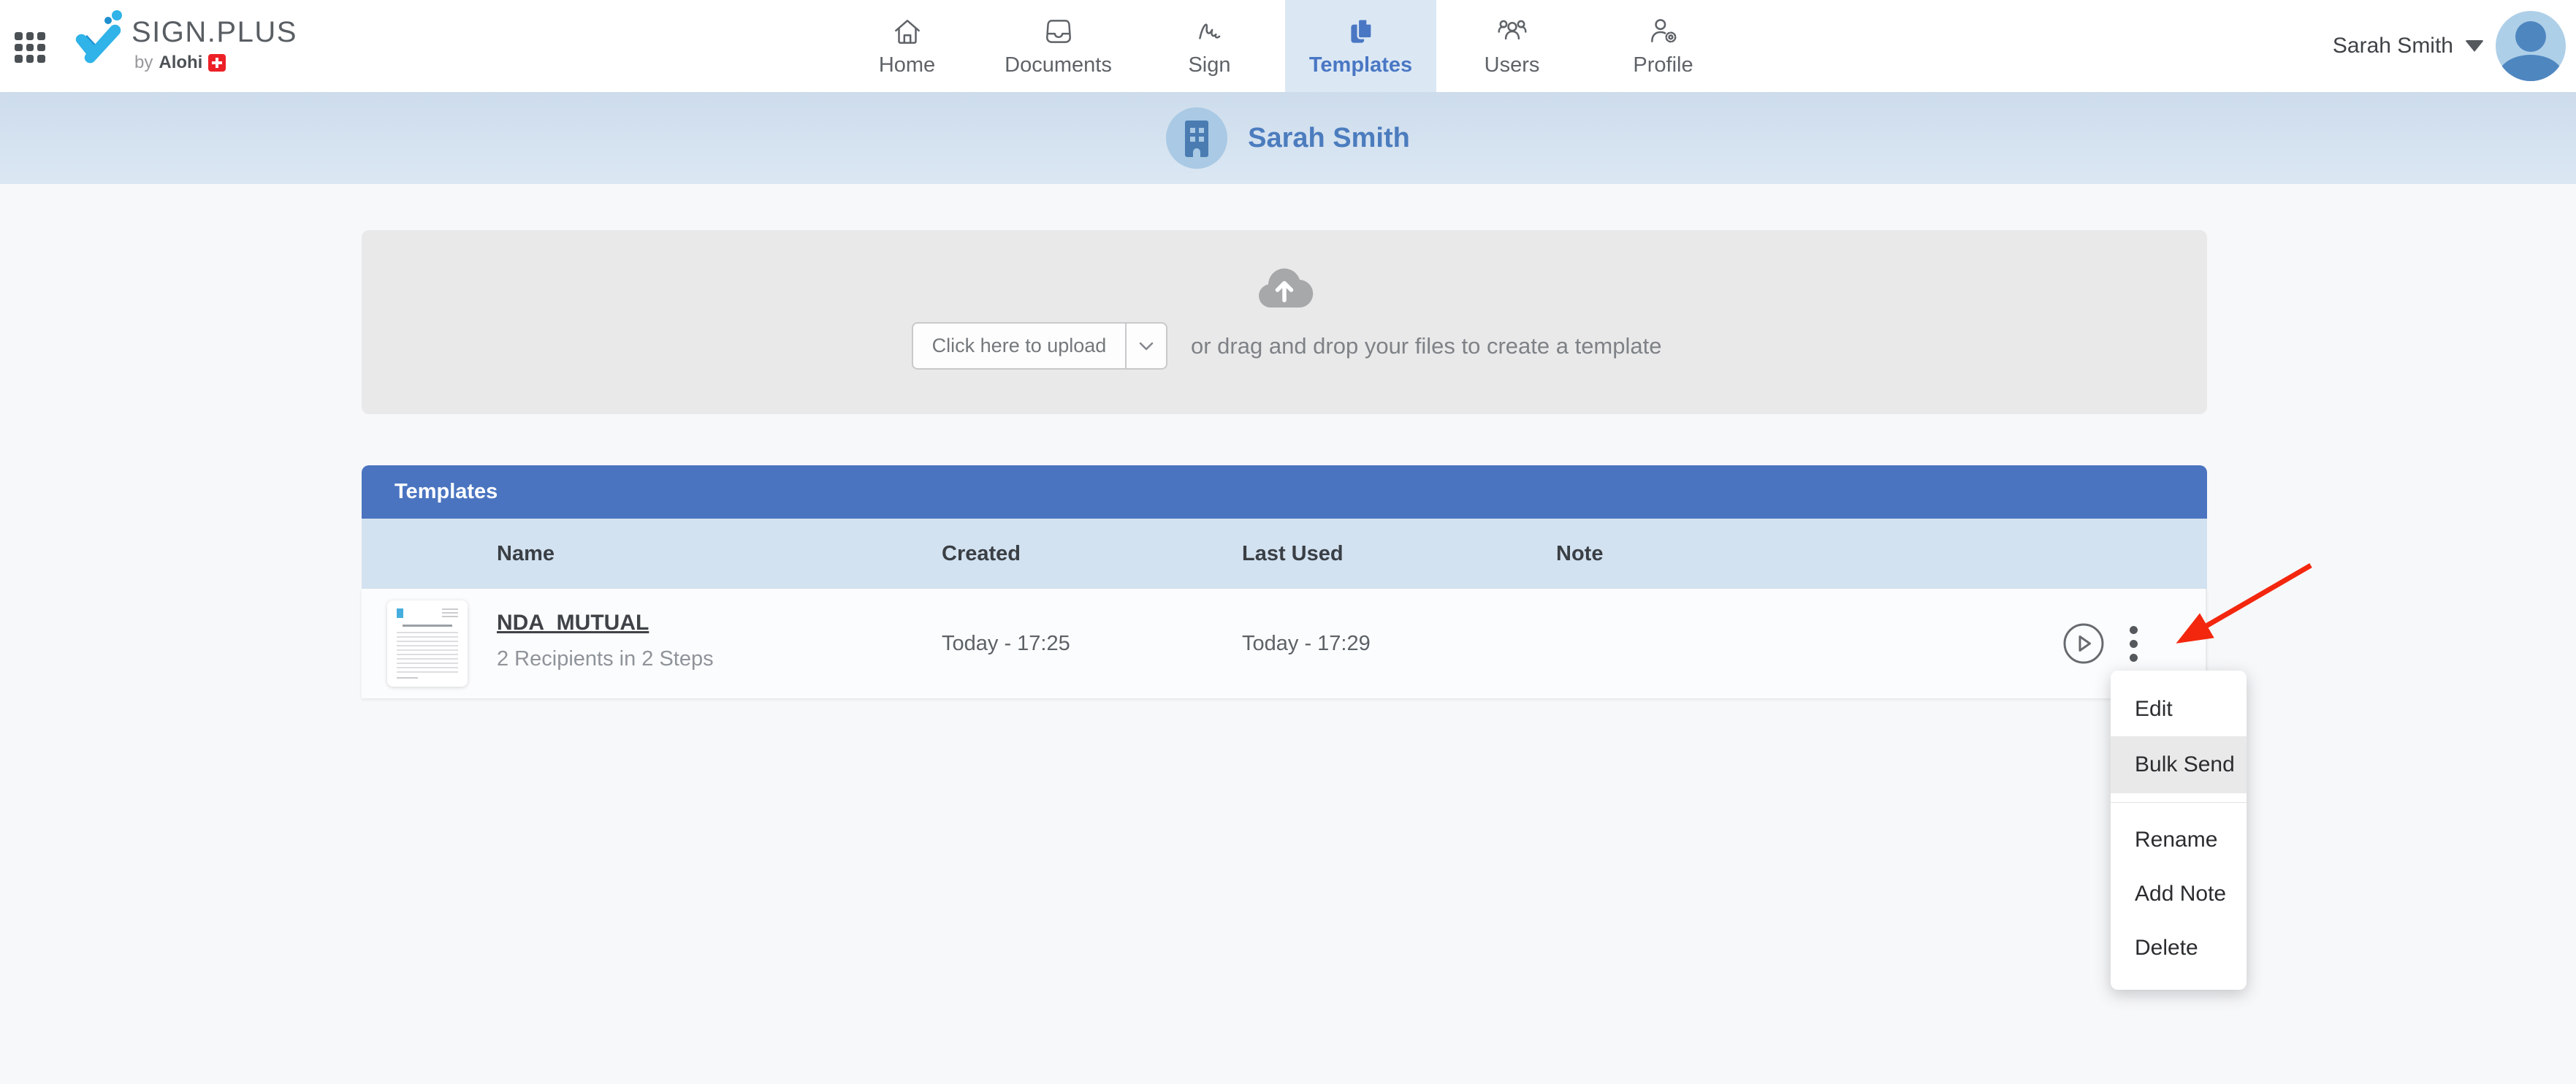  What do you see at coordinates (526, 553) in the screenshot?
I see `column-header-name: Name` at bounding box center [526, 553].